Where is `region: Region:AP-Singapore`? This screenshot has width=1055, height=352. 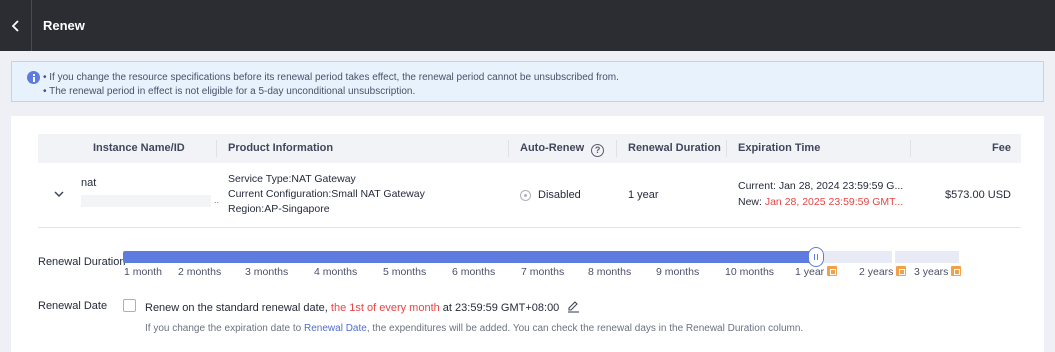 region: Region:AP-Singapore is located at coordinates (279, 209).